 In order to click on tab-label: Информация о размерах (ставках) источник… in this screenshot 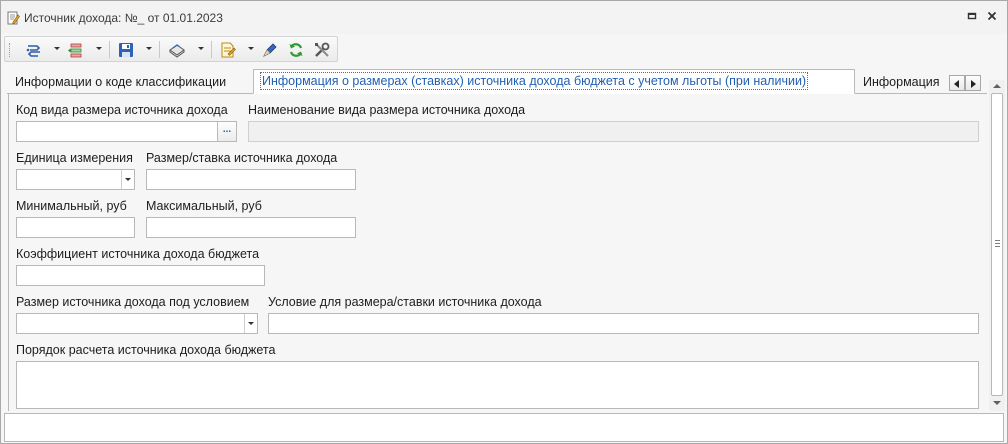, I will do `click(534, 81)`.